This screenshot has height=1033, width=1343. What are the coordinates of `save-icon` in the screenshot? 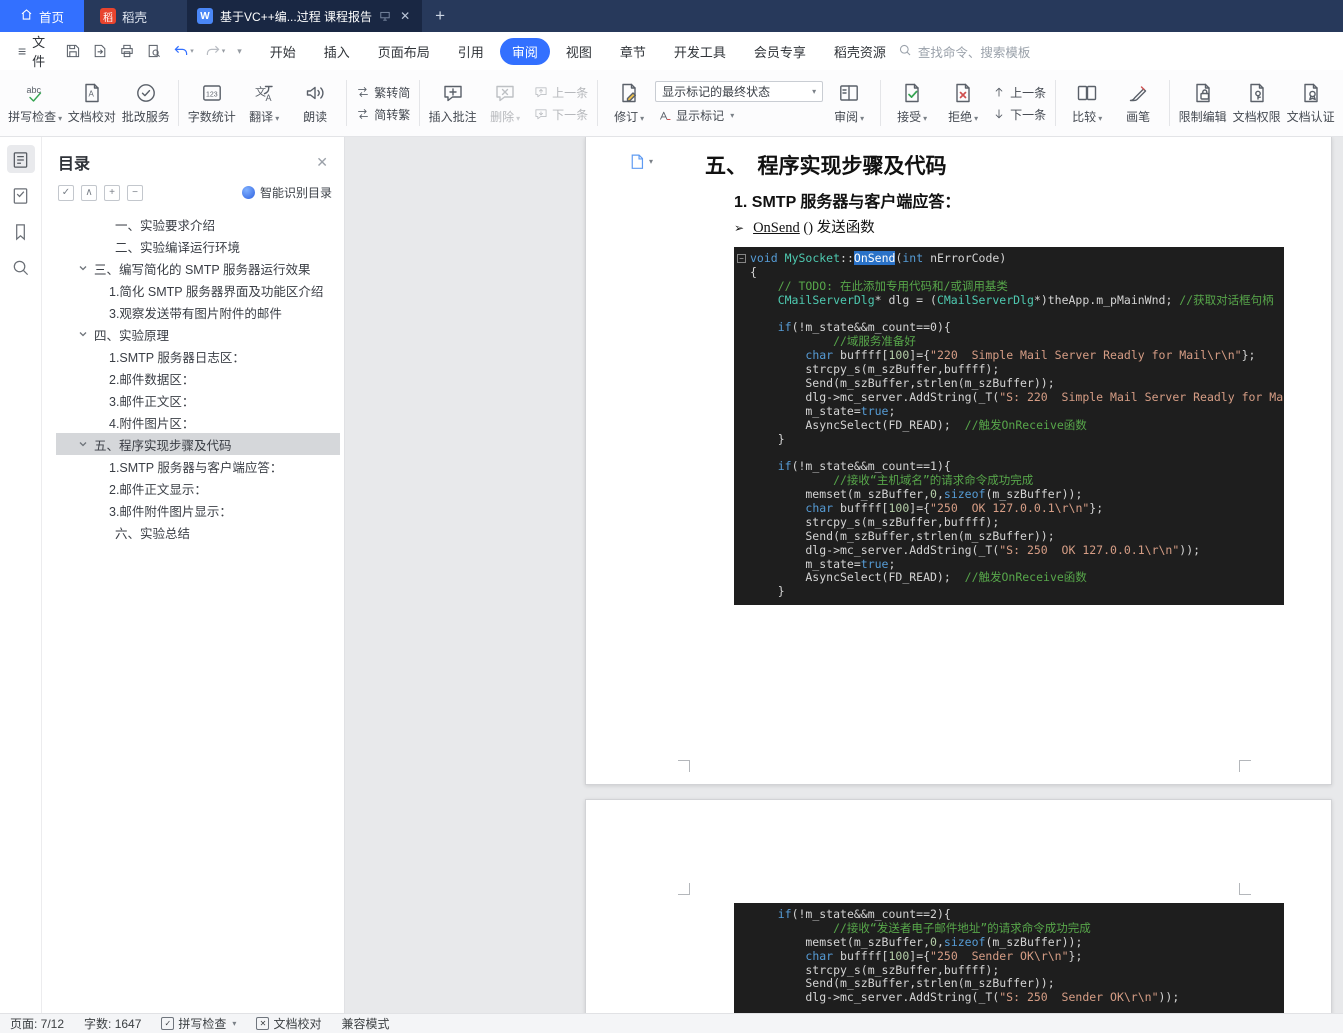 It's located at (73, 51).